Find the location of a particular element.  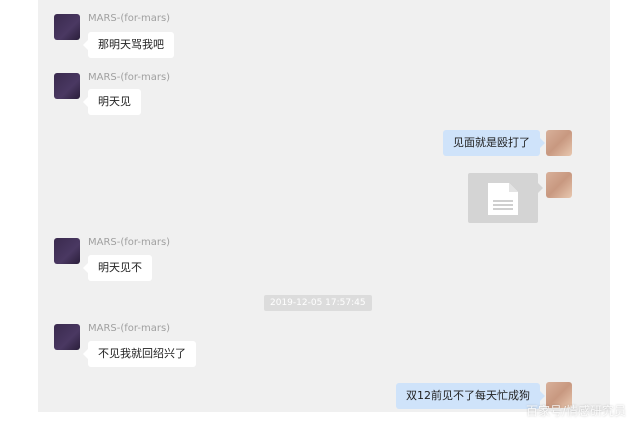

message-timestamp: 2019-12-05 17:57:45 is located at coordinates (318, 303).